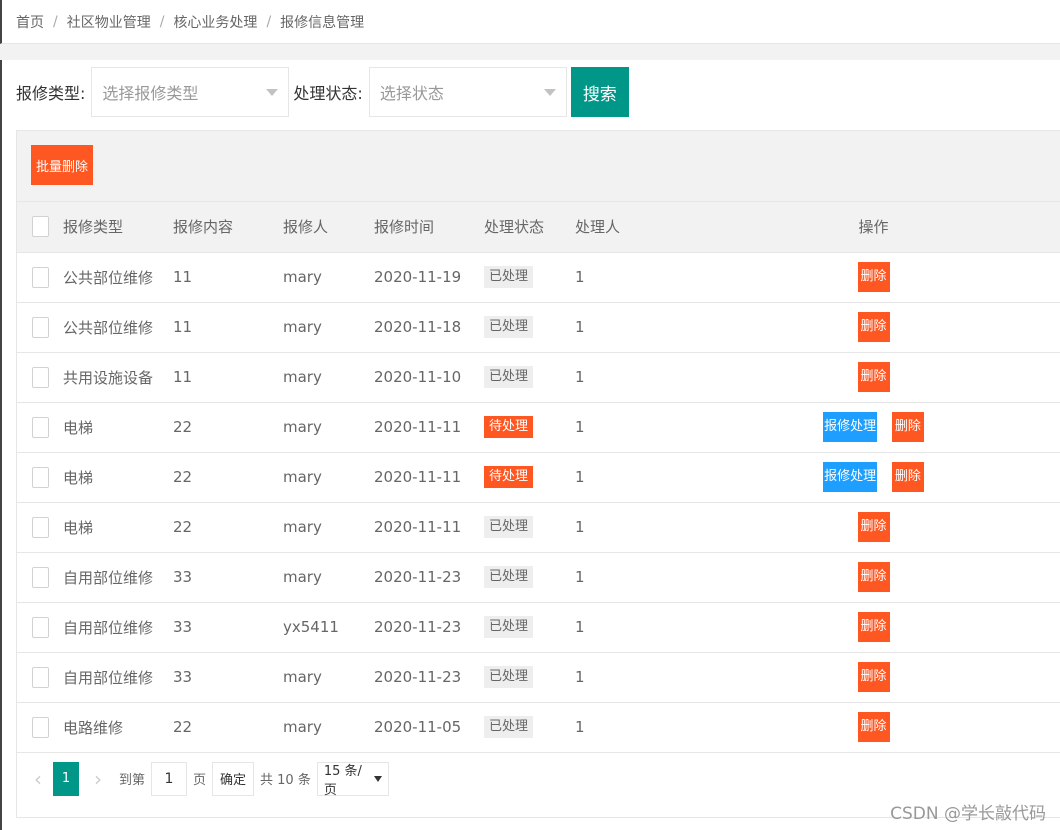 This screenshot has height=830, width=1060. Describe the element at coordinates (228, 277) in the screenshot. I see `cell-repair-content: 11` at that location.